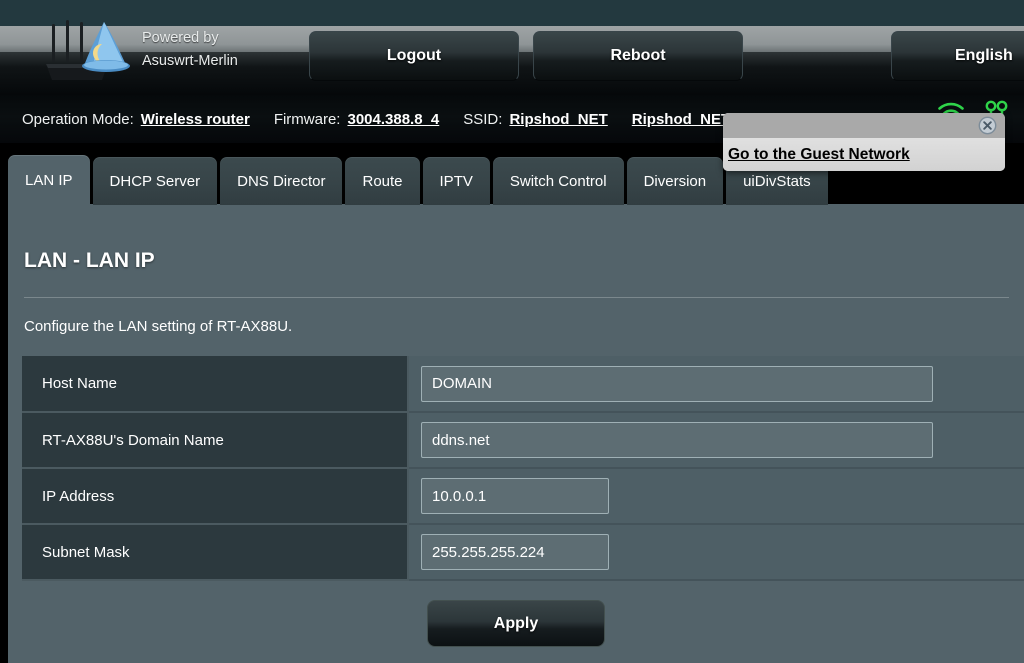 The width and height of the screenshot is (1024, 663). I want to click on operation-mode-value: Wireless router, so click(195, 119).